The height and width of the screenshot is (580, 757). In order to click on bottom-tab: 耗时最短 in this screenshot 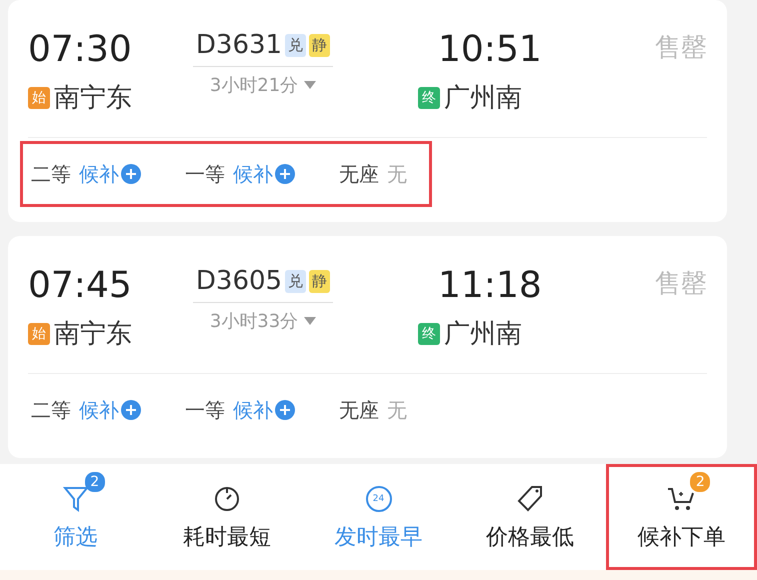, I will do `click(227, 517)`.